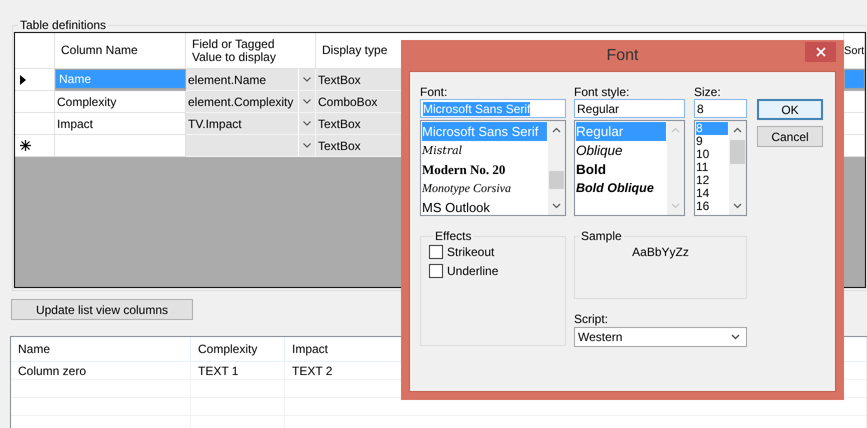  Describe the element at coordinates (35, 51) in the screenshot. I see `header-cell` at that location.